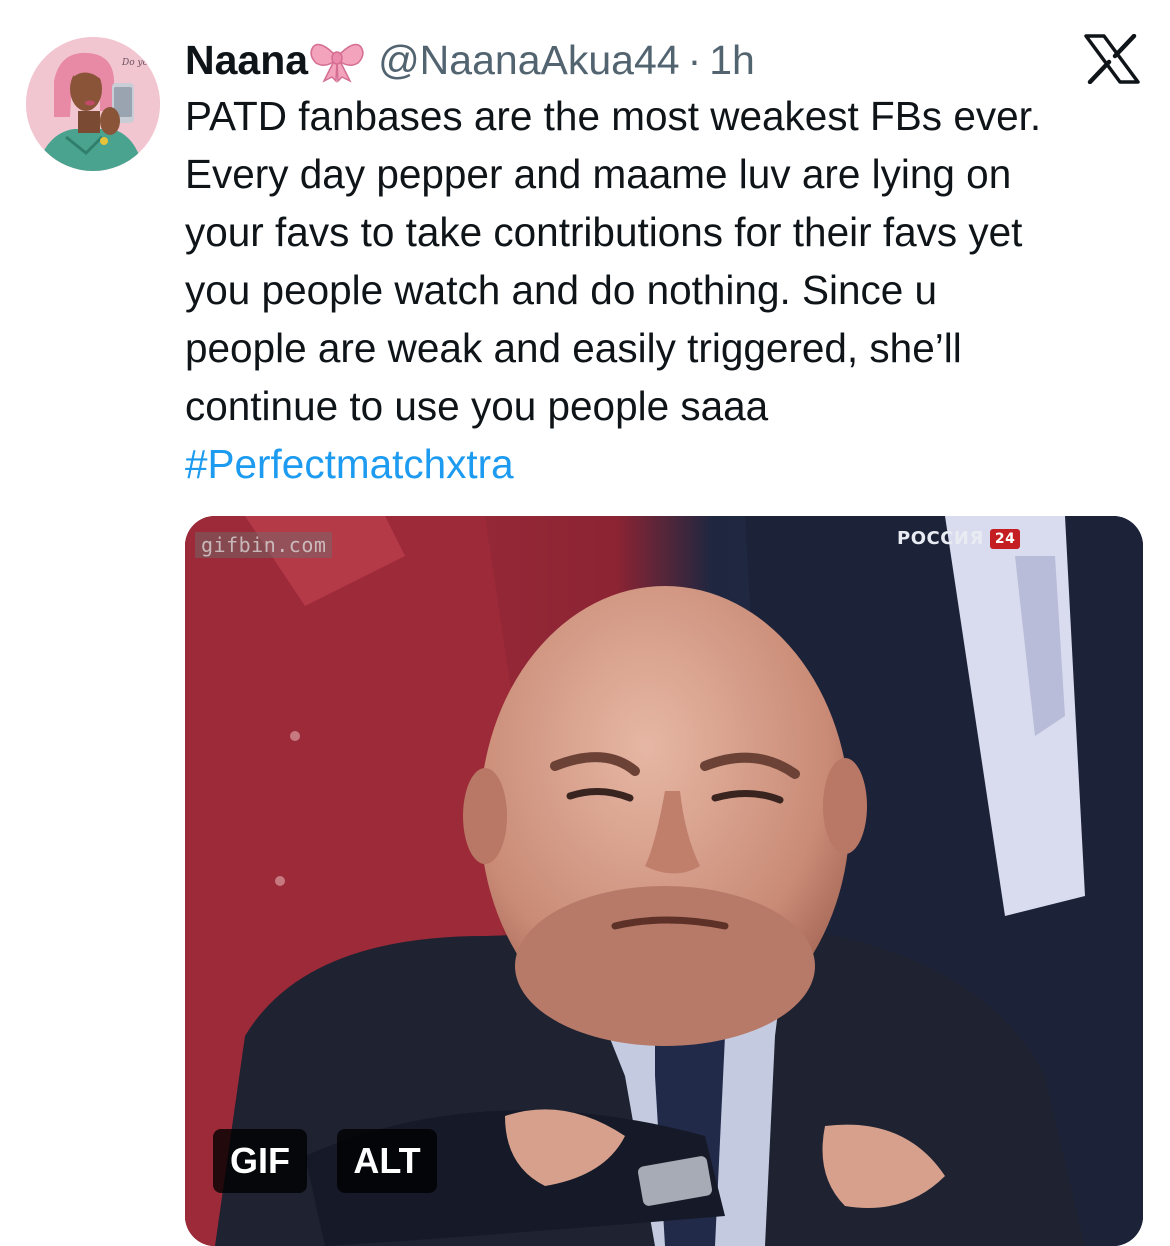 The height and width of the screenshot is (1246, 1170). Describe the element at coordinates (1112, 59) in the screenshot. I see `x-logo-icon` at that location.